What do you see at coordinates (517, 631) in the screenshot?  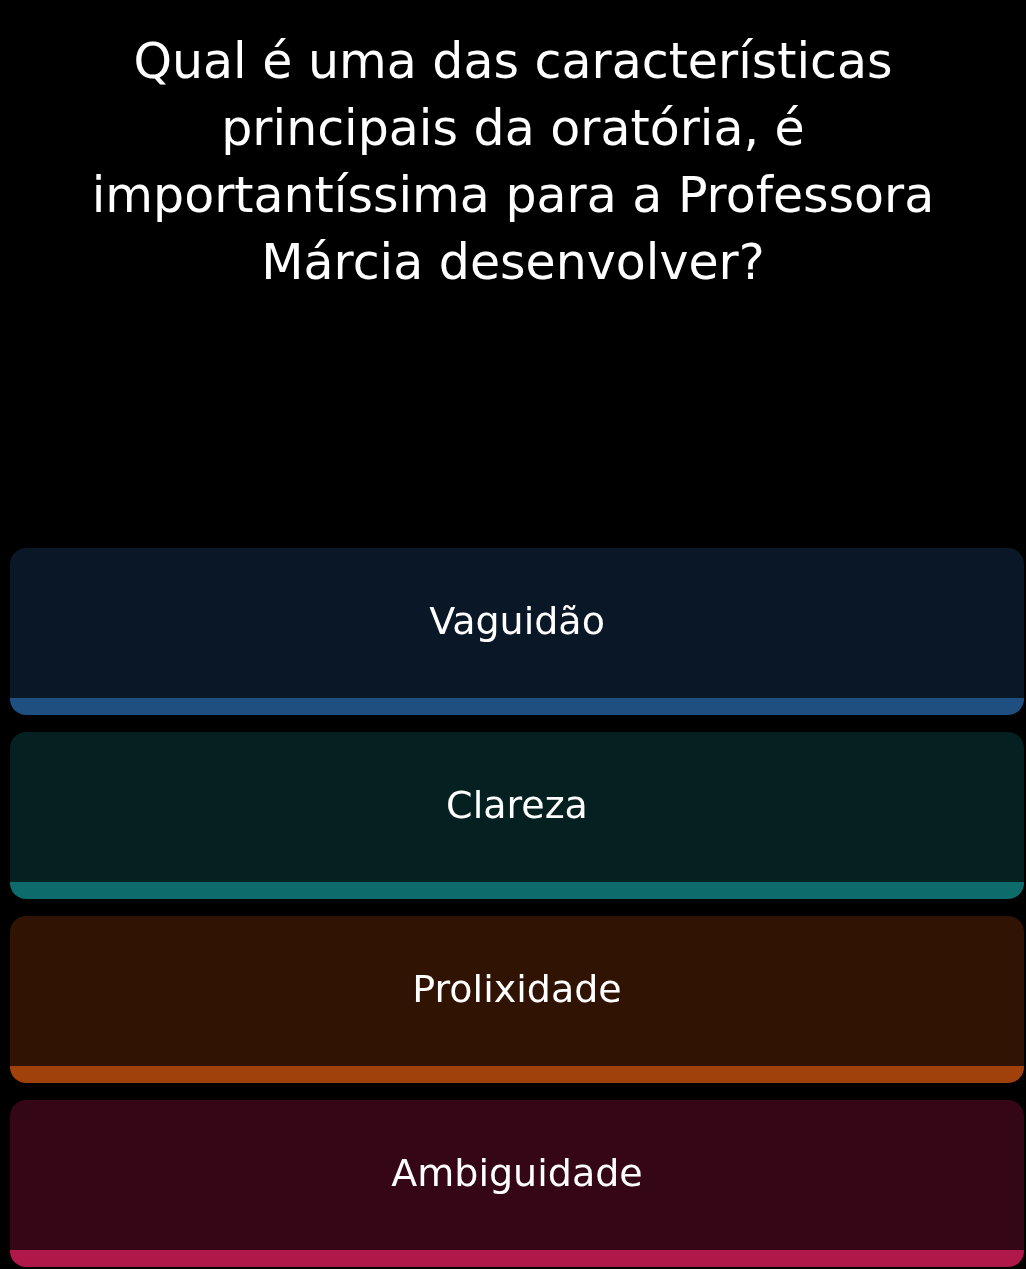 I see `answer-button: Vaguidão` at bounding box center [517, 631].